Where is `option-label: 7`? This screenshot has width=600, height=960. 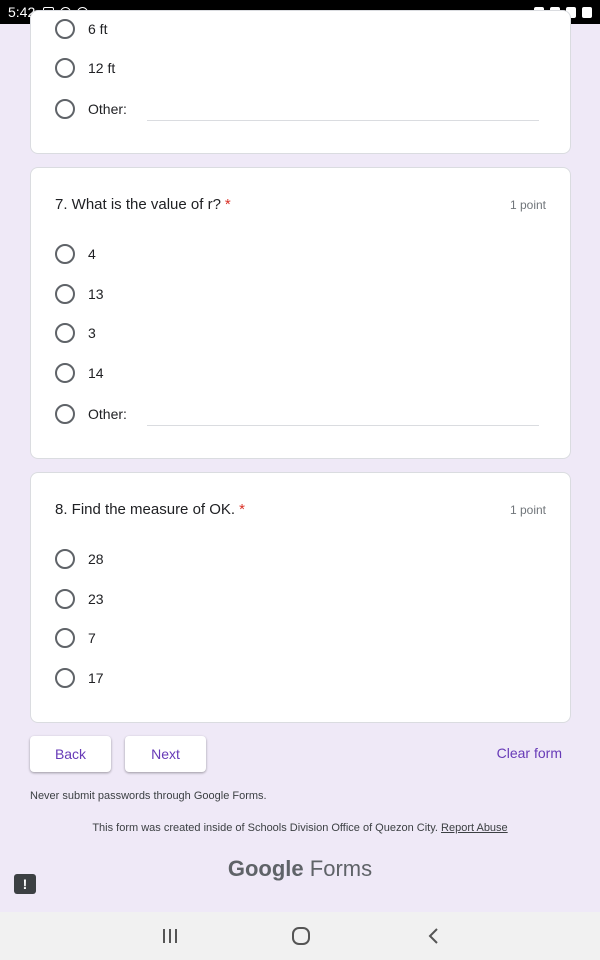 option-label: 7 is located at coordinates (92, 638).